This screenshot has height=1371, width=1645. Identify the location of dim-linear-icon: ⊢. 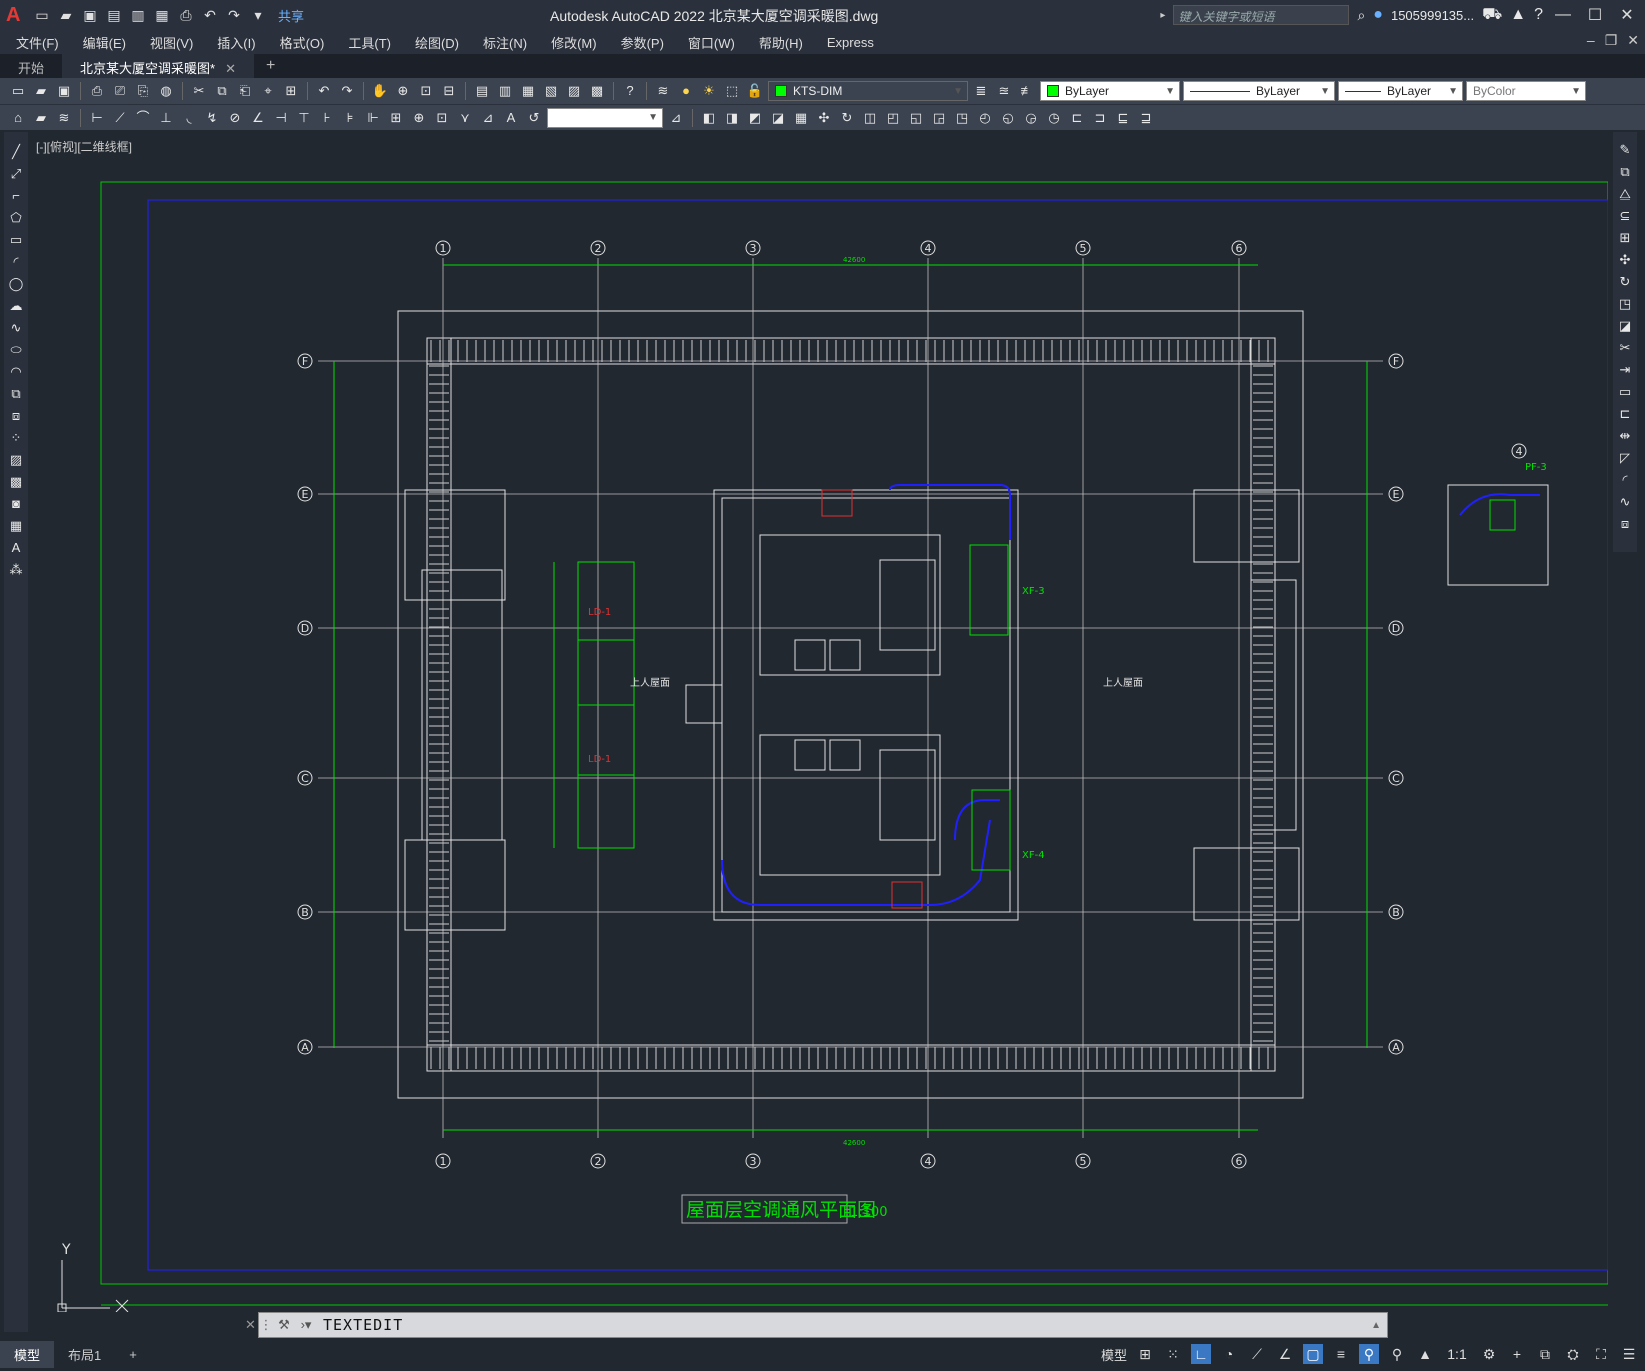
(97, 118).